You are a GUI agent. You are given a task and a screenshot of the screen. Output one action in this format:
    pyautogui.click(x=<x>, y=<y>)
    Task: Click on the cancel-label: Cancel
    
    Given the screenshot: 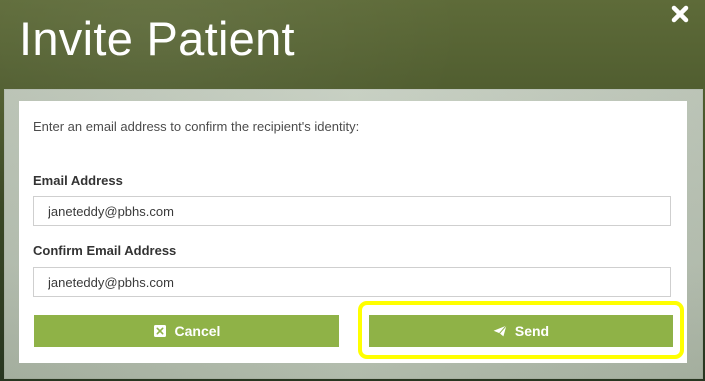 What is the action you would take?
    pyautogui.click(x=197, y=331)
    